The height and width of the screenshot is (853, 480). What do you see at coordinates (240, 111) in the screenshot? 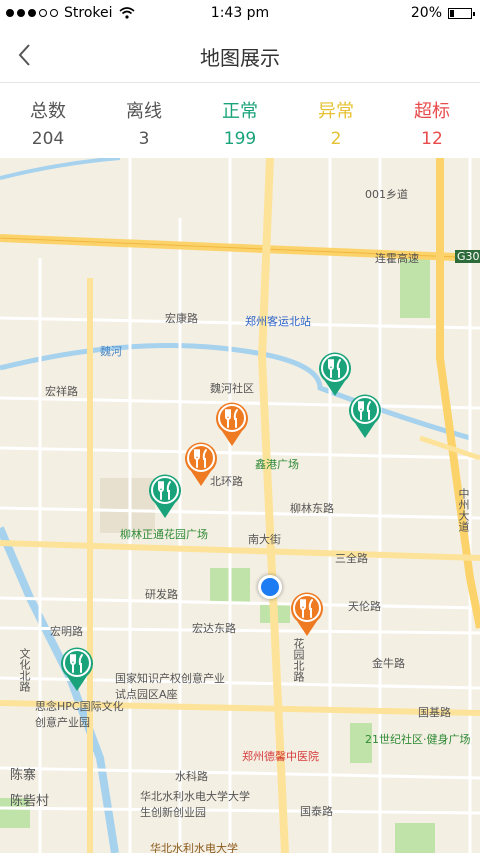
I see `stat-label: 正常` at bounding box center [240, 111].